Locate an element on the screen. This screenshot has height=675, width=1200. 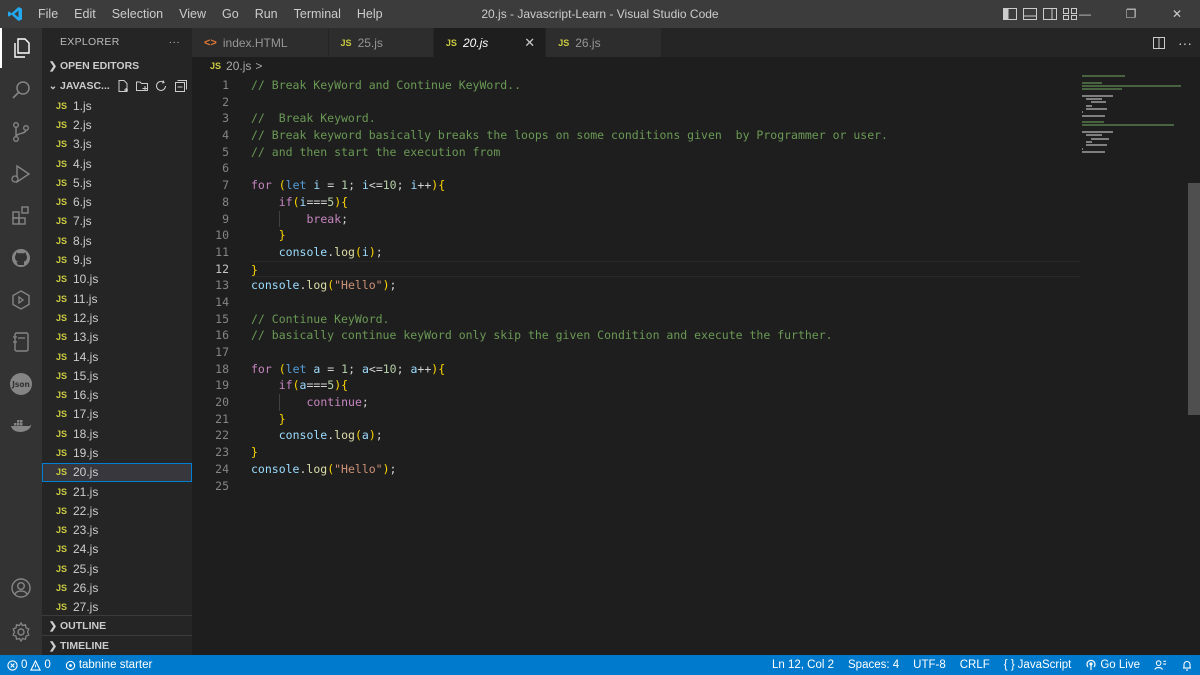
feedback-icon is located at coordinates (1160, 665).